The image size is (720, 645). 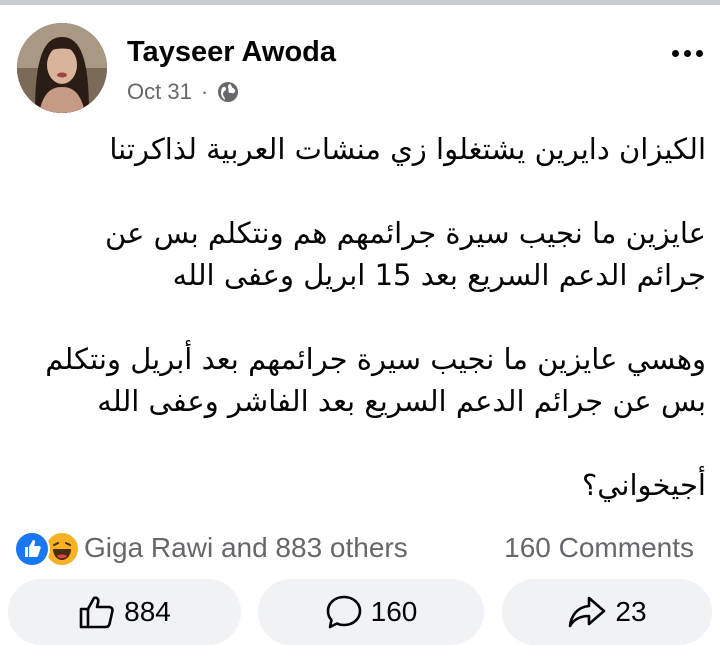 I want to click on share-count: 23, so click(x=631, y=611).